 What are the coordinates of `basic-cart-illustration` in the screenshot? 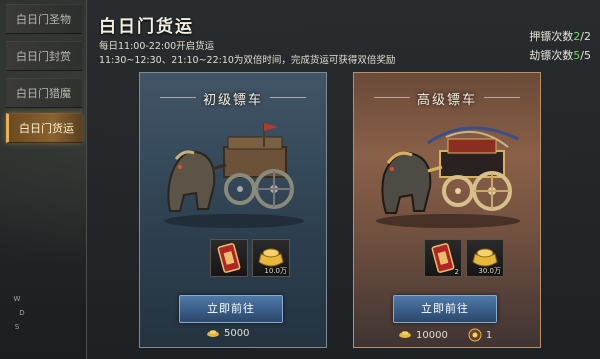 It's located at (234, 175).